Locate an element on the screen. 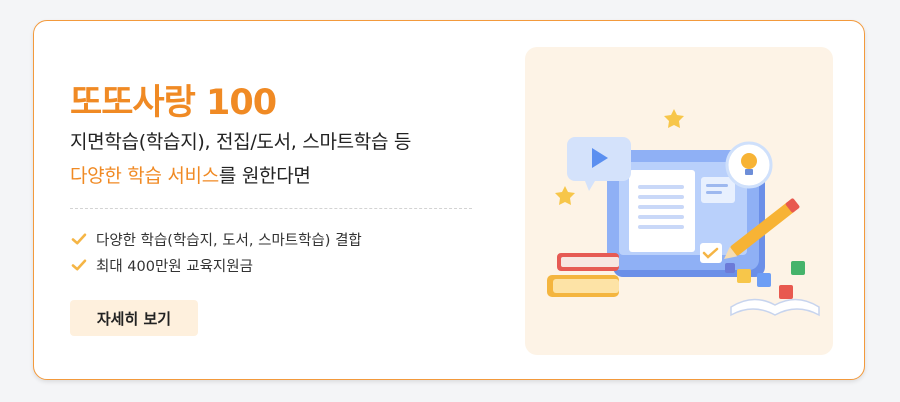 The width and height of the screenshot is (900, 402). feature-item: 최대 400만원 교육지원금 is located at coordinates (216, 265).